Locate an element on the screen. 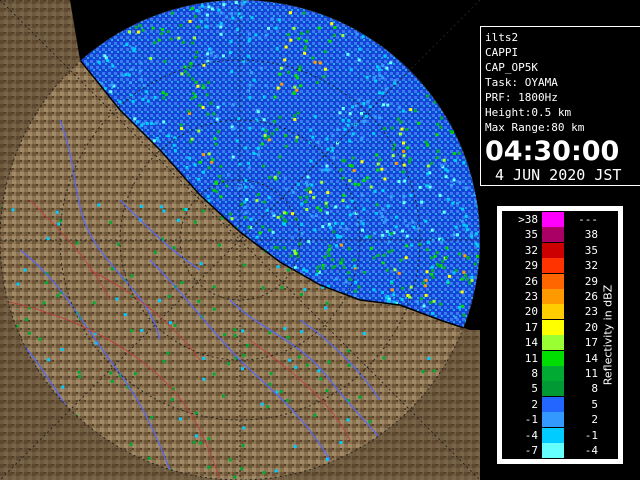 This screenshot has width=640, height=480. legend-row: -1 2 is located at coordinates (552, 420).